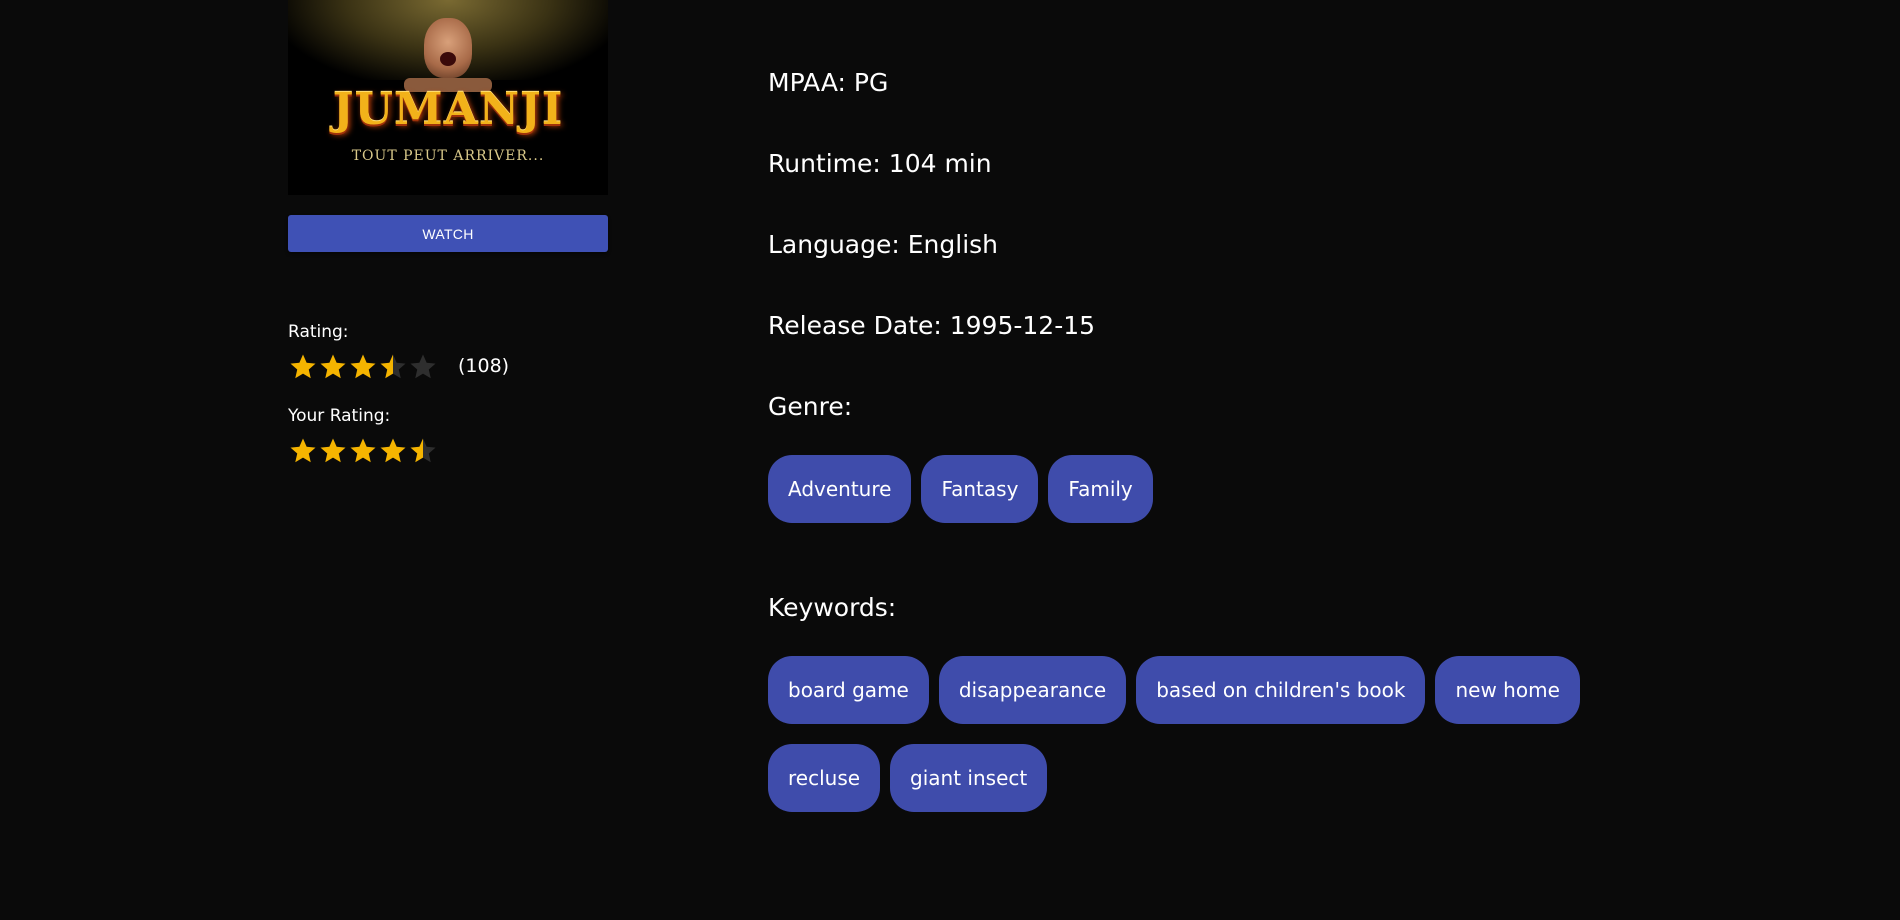 This screenshot has height=920, width=1900. What do you see at coordinates (448, 109) in the screenshot?
I see `poster-title: JUMANJI` at bounding box center [448, 109].